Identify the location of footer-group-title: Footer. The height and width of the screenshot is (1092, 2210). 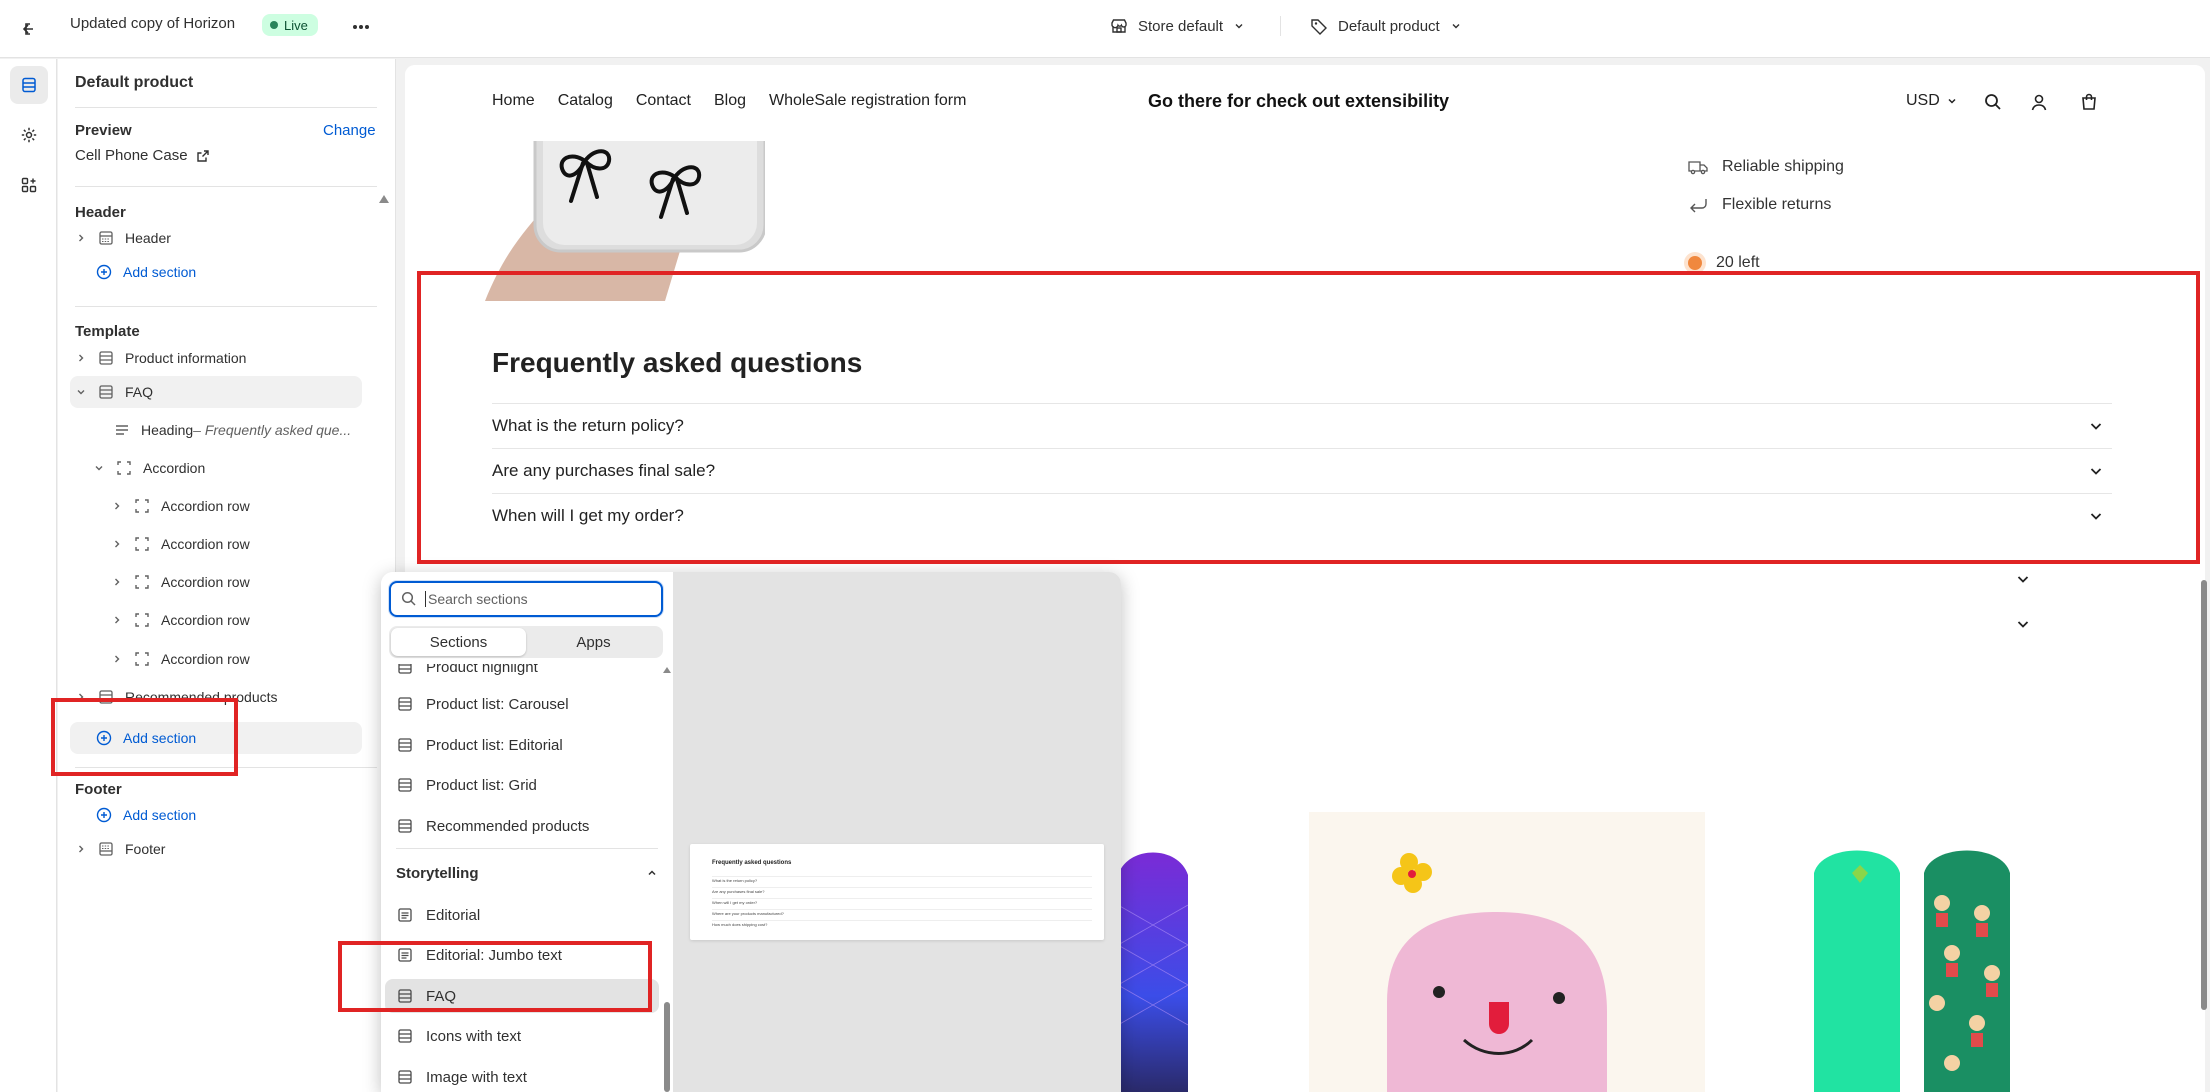
(98, 789).